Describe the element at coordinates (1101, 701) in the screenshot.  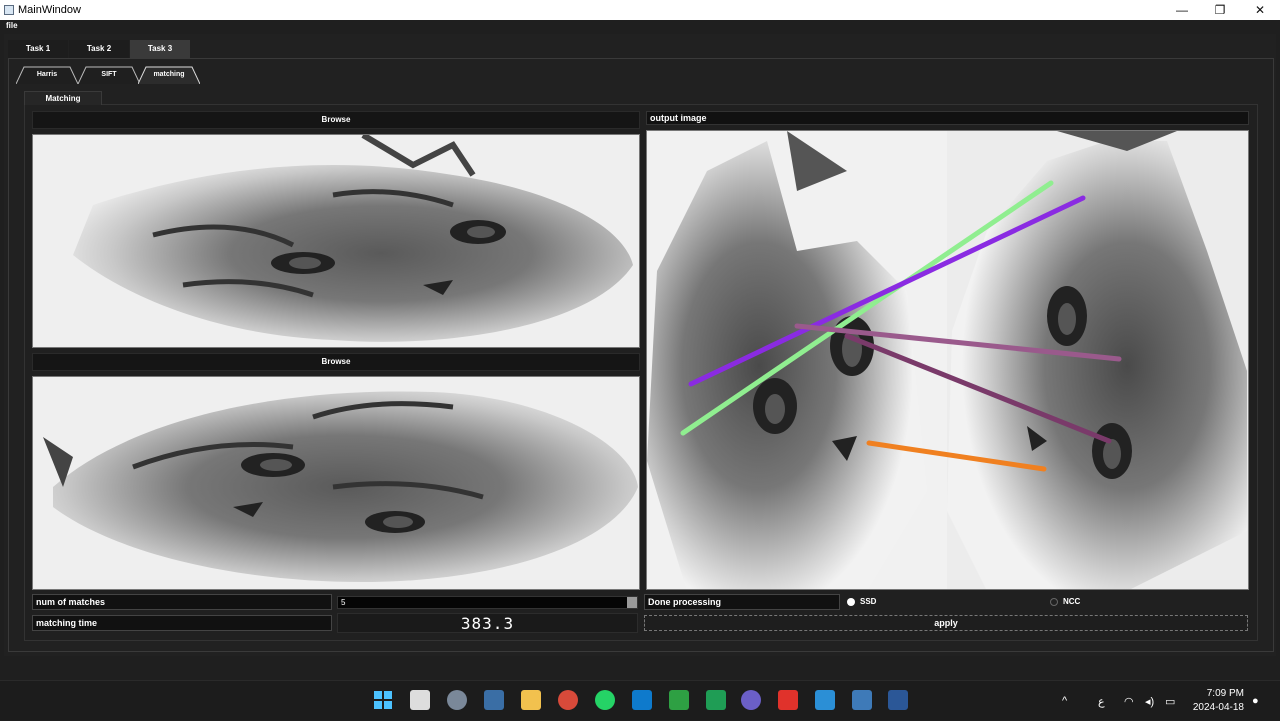
I see `language-indicator: ع` at that location.